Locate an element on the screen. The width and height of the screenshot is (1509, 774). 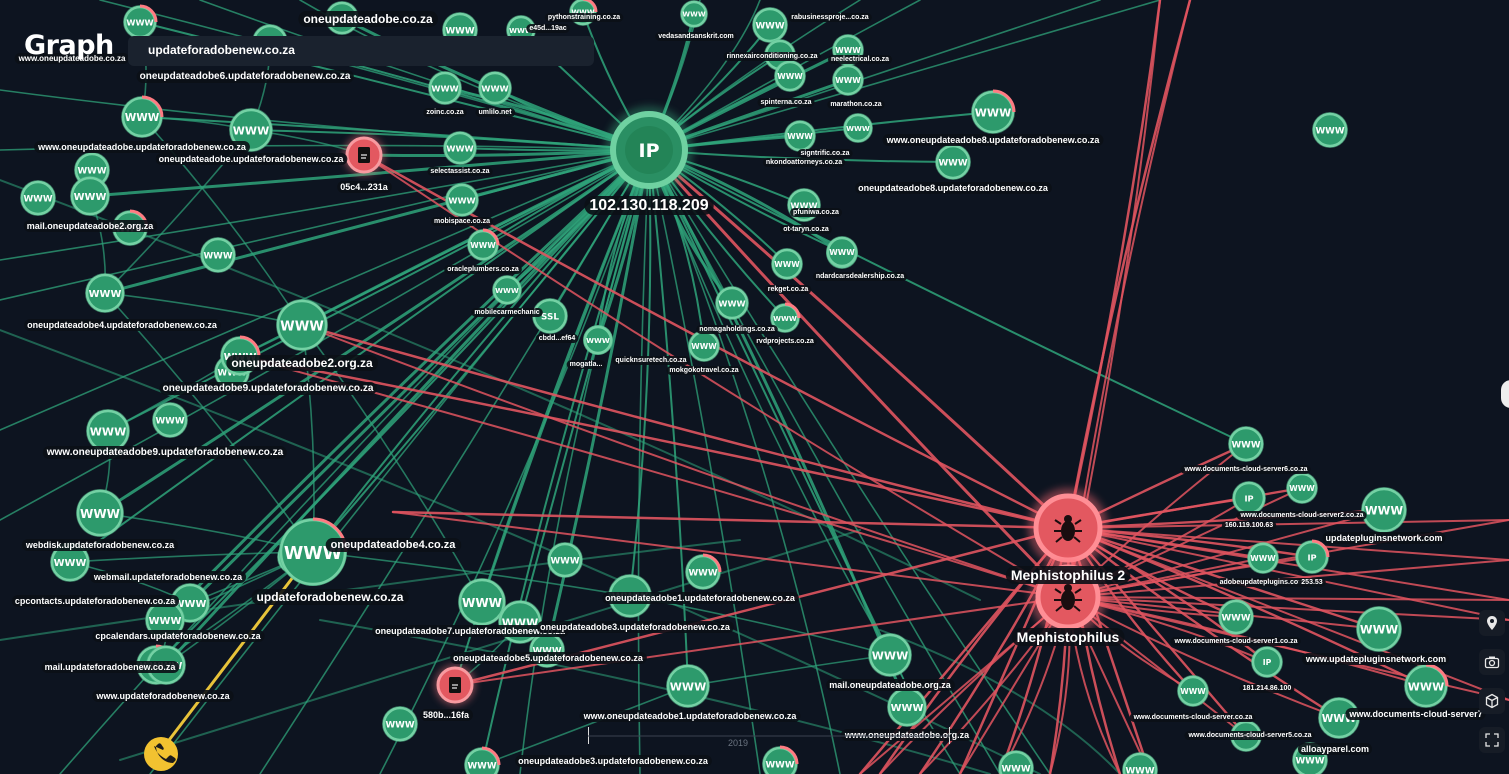
graph-node-oneupdateadobe3-updateforadobenew-co-za: WWW is located at coordinates (482, 760).